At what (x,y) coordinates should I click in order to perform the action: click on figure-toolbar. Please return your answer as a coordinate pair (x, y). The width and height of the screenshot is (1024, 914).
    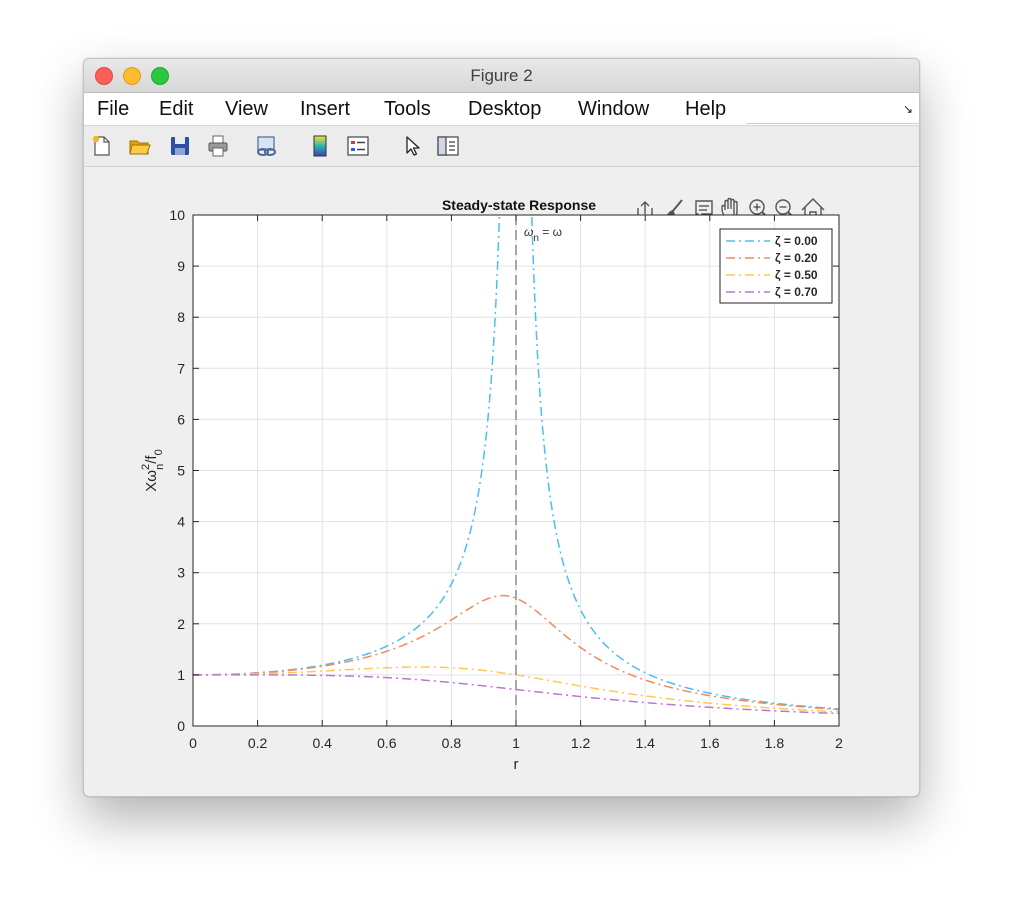
    Looking at the image, I should click on (501, 146).